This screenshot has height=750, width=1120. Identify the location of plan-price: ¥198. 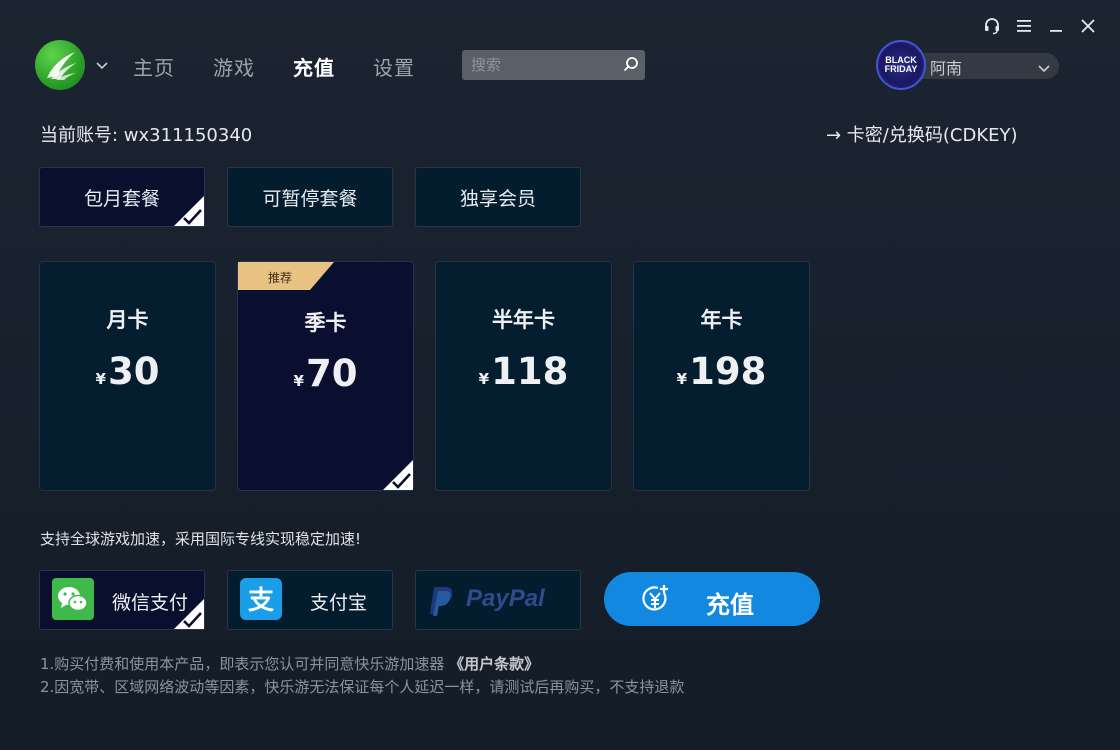
(721, 371).